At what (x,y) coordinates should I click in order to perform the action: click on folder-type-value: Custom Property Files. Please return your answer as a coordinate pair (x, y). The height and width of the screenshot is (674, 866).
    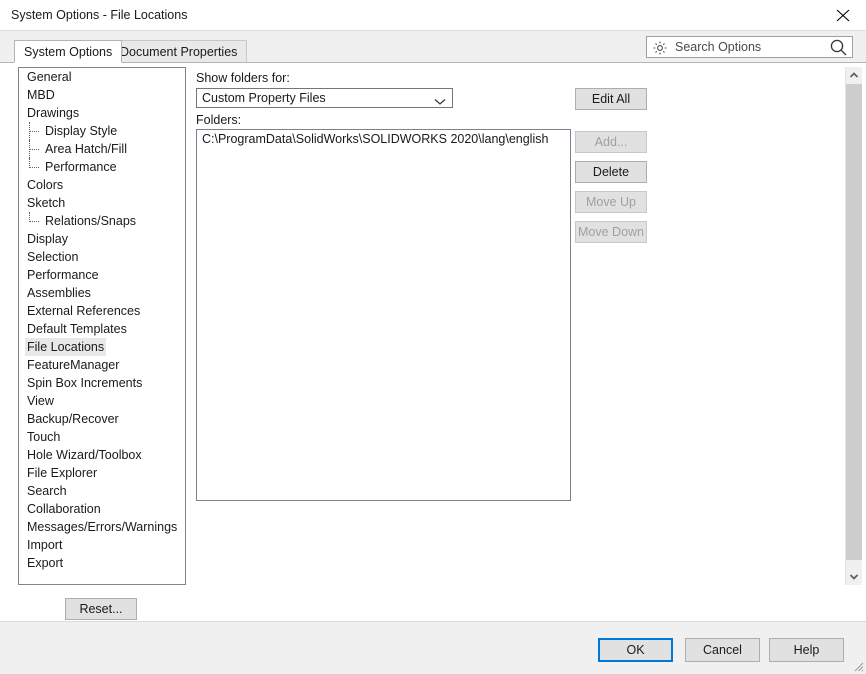
    Looking at the image, I should click on (264, 98).